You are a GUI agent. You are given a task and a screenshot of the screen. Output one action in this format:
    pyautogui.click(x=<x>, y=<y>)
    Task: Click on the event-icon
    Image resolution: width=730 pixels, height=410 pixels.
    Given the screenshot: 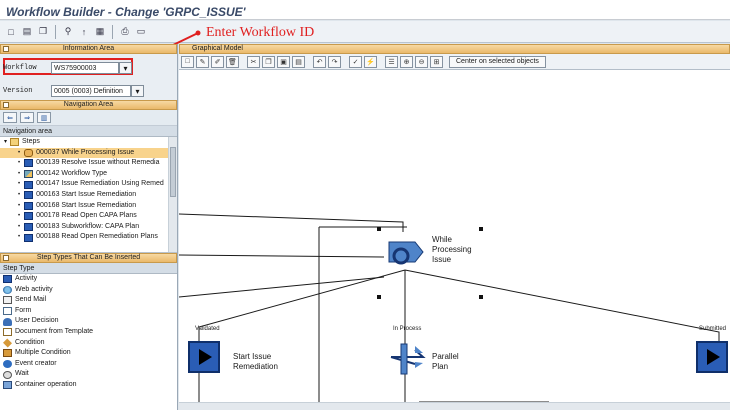 What is the action you would take?
    pyautogui.click(x=7, y=364)
    